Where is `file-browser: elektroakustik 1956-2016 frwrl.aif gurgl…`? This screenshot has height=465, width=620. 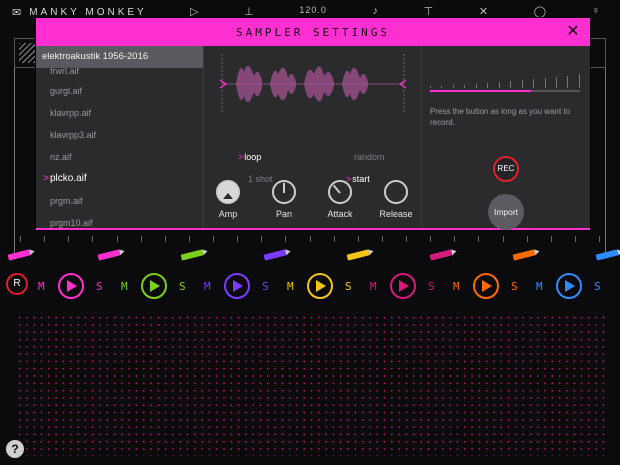
file-browser: elektroakustik 1956-2016 frwrl.aif gurgl… is located at coordinates (120, 137).